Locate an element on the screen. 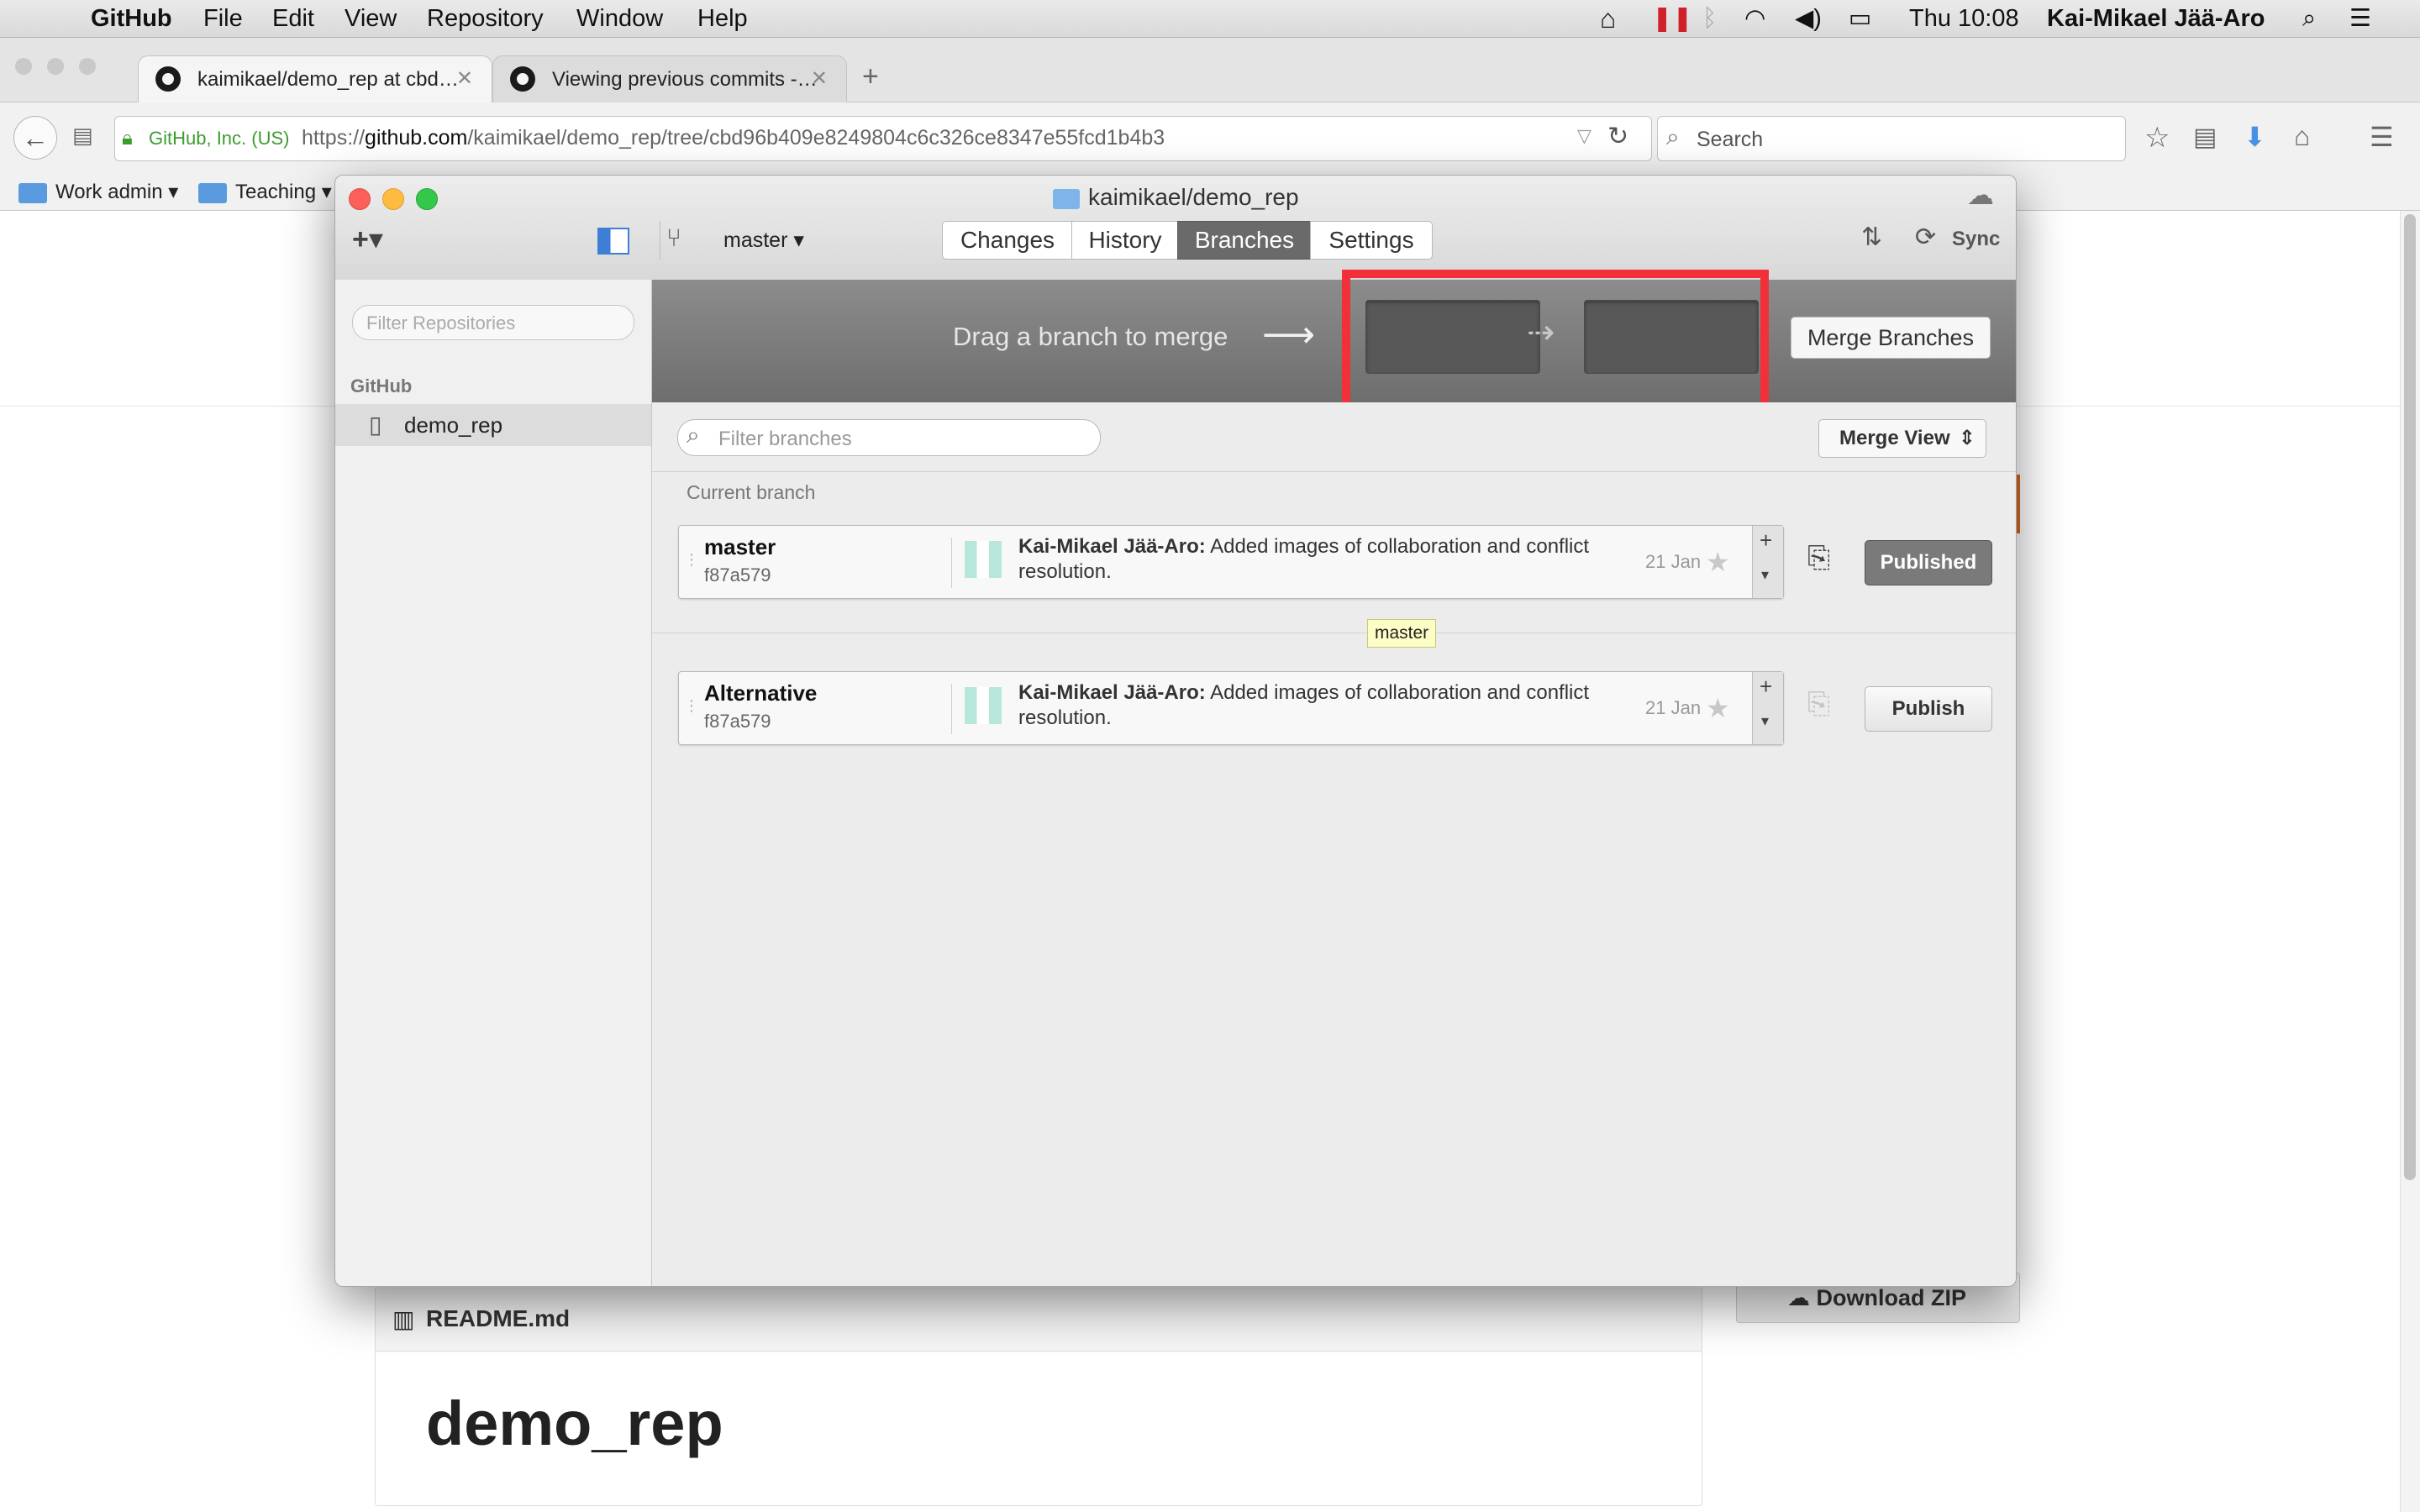 This screenshot has height=1512, width=2420. tab-changes: Changes is located at coordinates (1007, 240).